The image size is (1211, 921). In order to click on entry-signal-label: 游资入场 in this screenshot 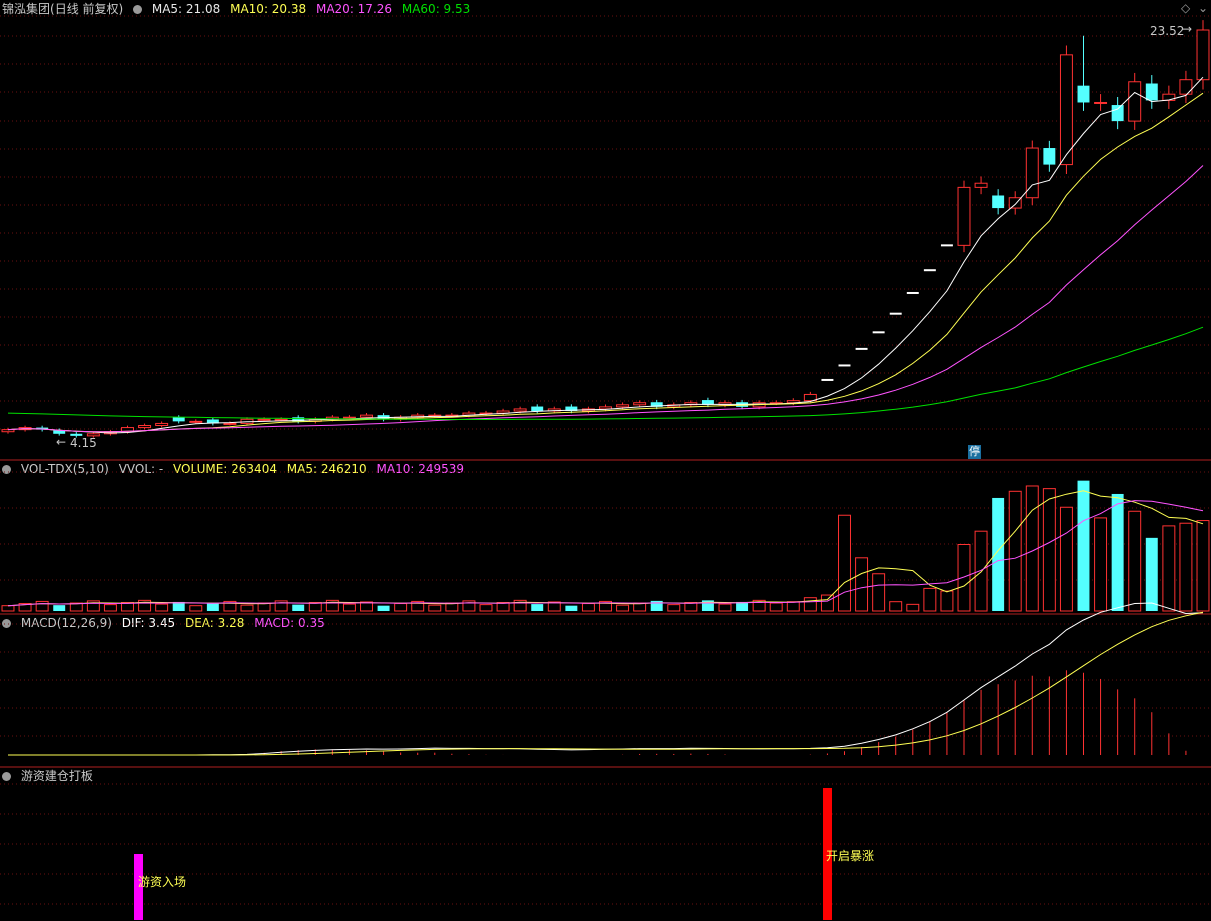, I will do `click(162, 882)`.